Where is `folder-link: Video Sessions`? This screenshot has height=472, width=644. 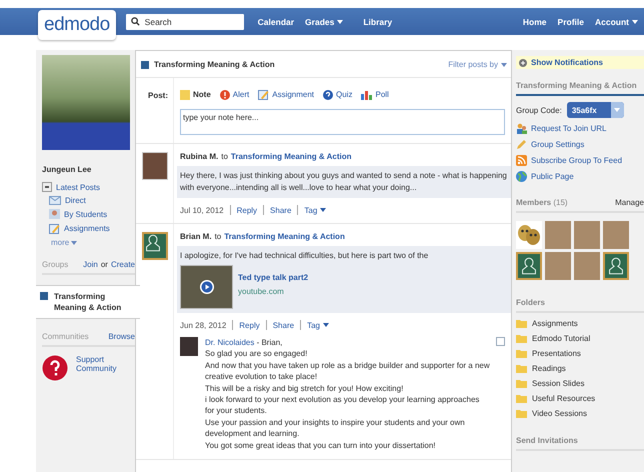
folder-link: Video Sessions is located at coordinates (580, 413).